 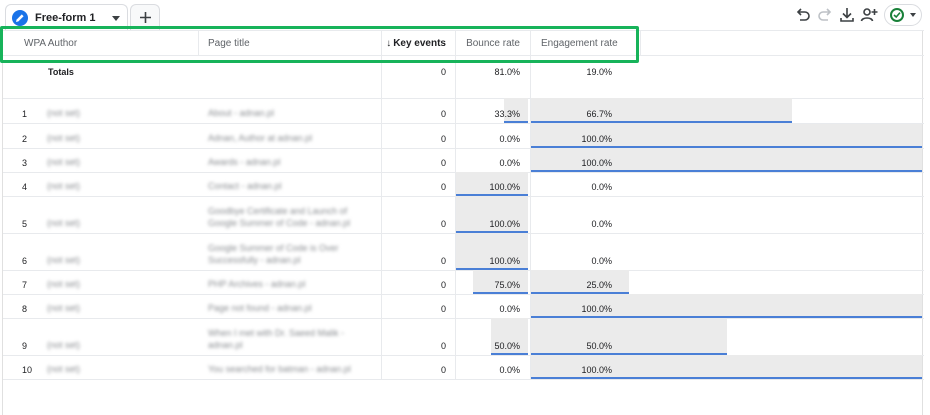 I want to click on column-header-page-title: Page title, so click(x=229, y=43).